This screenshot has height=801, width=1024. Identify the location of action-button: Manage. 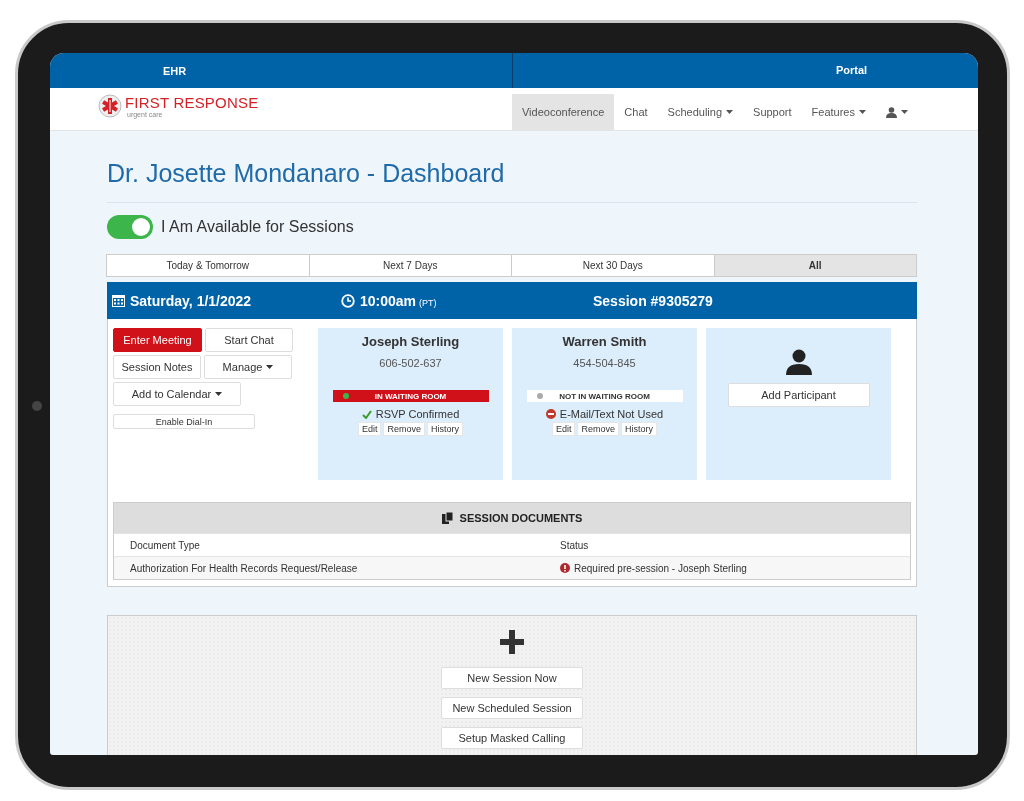
(248, 367).